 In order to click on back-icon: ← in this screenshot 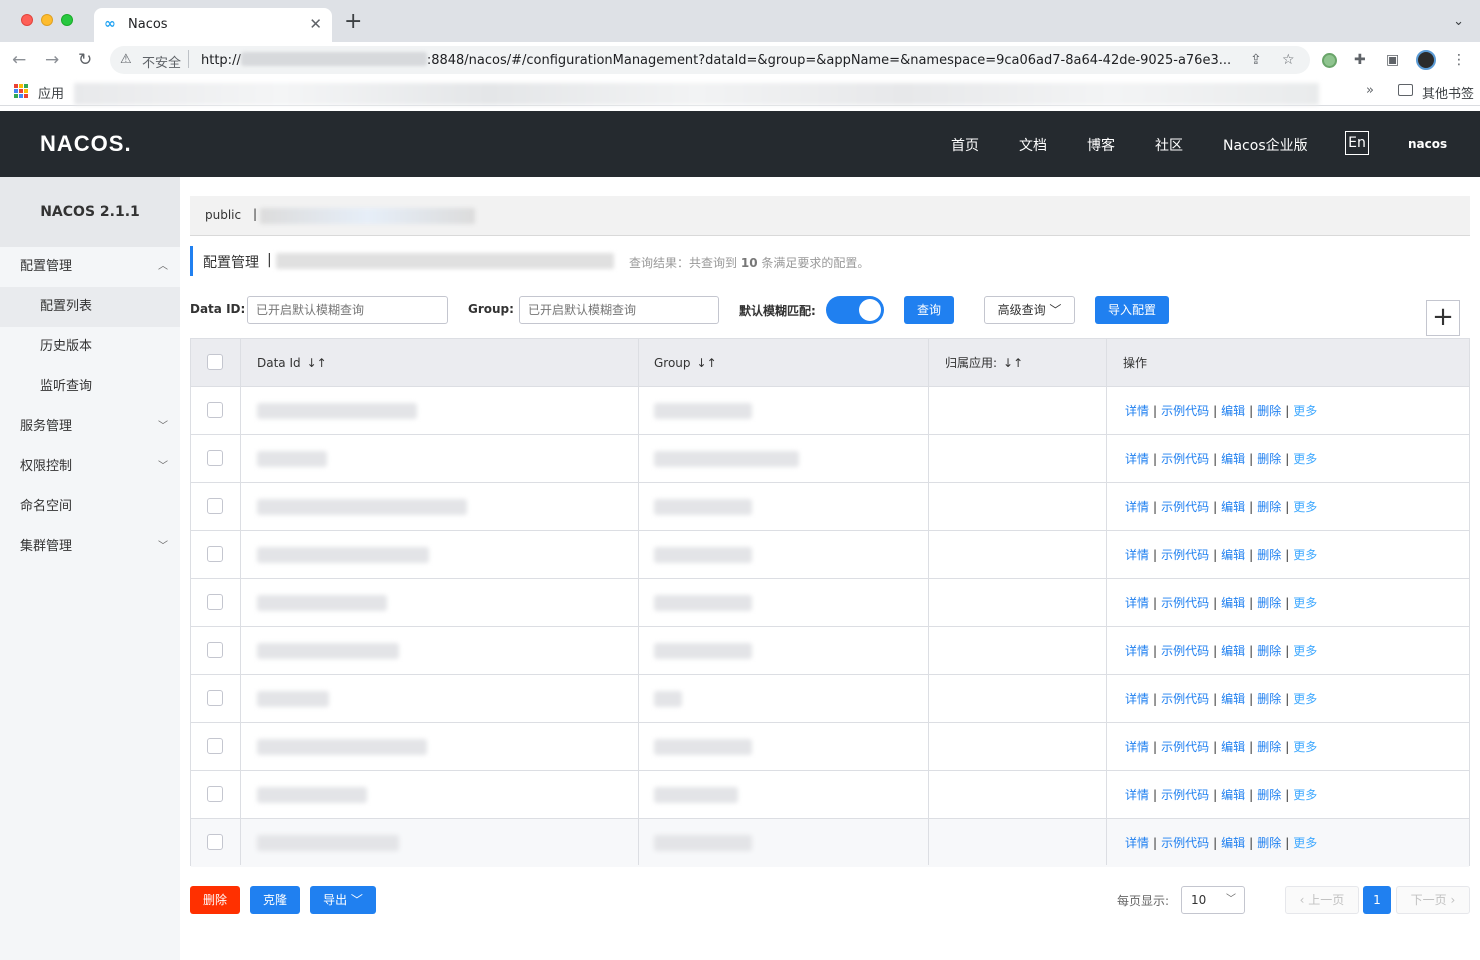, I will do `click(19, 60)`.